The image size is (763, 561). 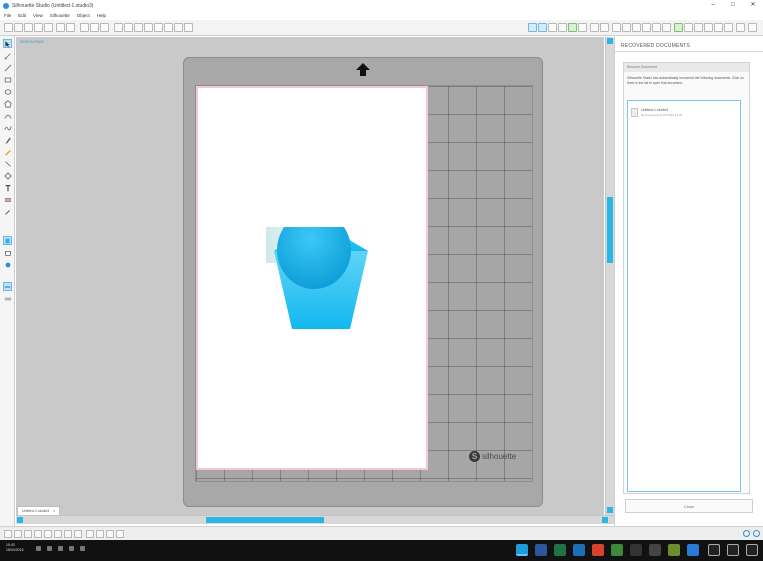 What do you see at coordinates (28, 534) in the screenshot?
I see `duplicate-icon` at bounding box center [28, 534].